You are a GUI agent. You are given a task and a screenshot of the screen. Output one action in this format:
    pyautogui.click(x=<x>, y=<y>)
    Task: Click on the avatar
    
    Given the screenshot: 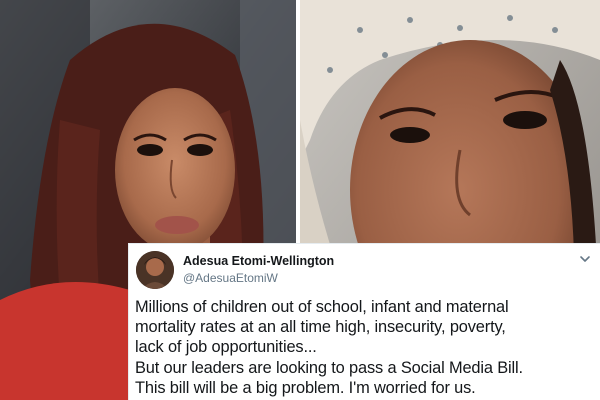 What is the action you would take?
    pyautogui.click(x=155, y=270)
    